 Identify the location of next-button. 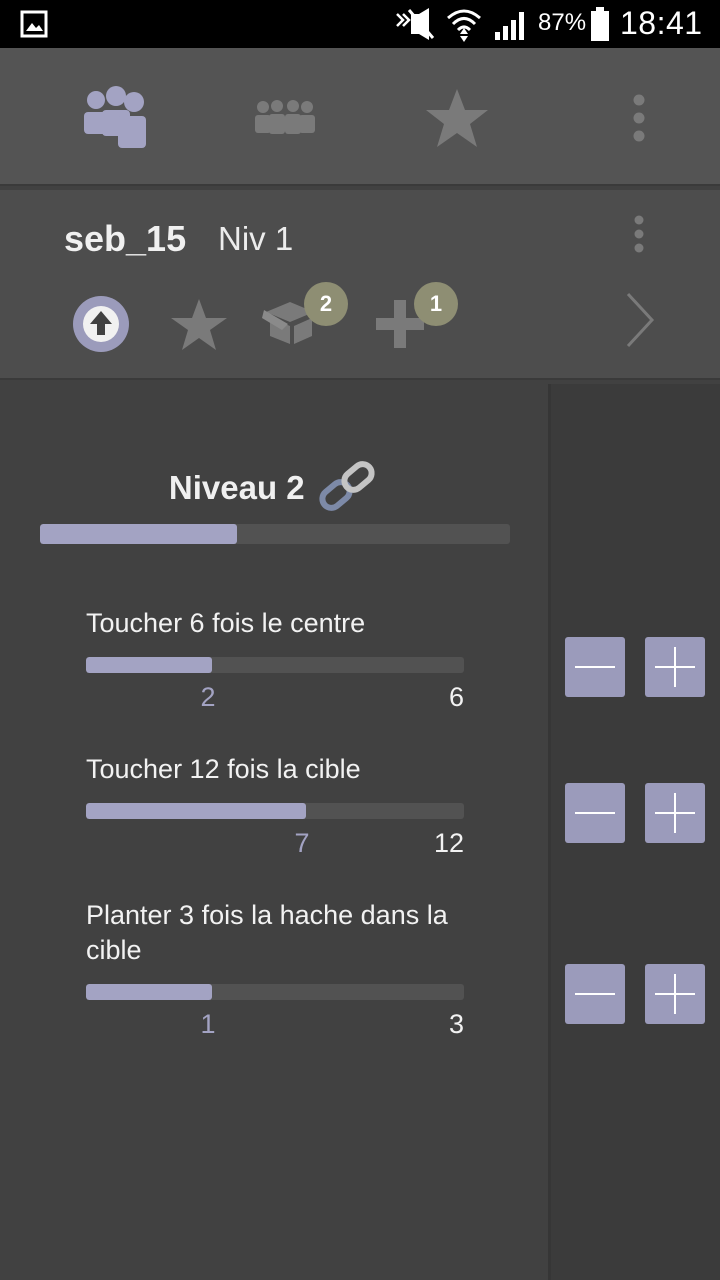
(638, 322).